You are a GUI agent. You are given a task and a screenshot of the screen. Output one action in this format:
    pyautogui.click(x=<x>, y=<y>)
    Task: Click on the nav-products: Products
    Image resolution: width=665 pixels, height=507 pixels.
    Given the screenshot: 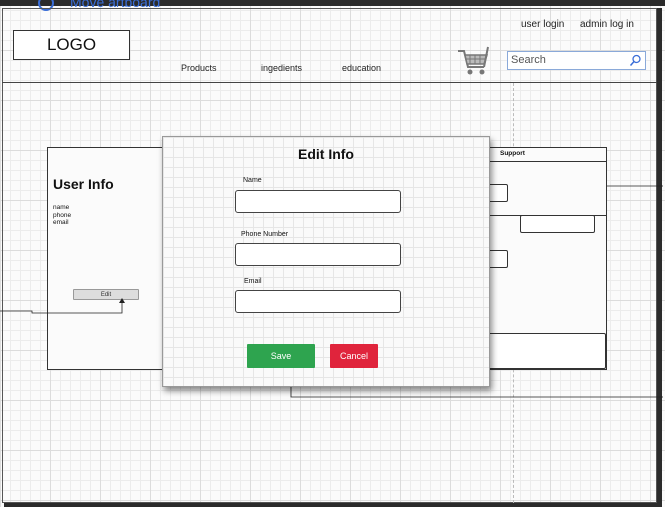 What is the action you would take?
    pyautogui.click(x=199, y=68)
    